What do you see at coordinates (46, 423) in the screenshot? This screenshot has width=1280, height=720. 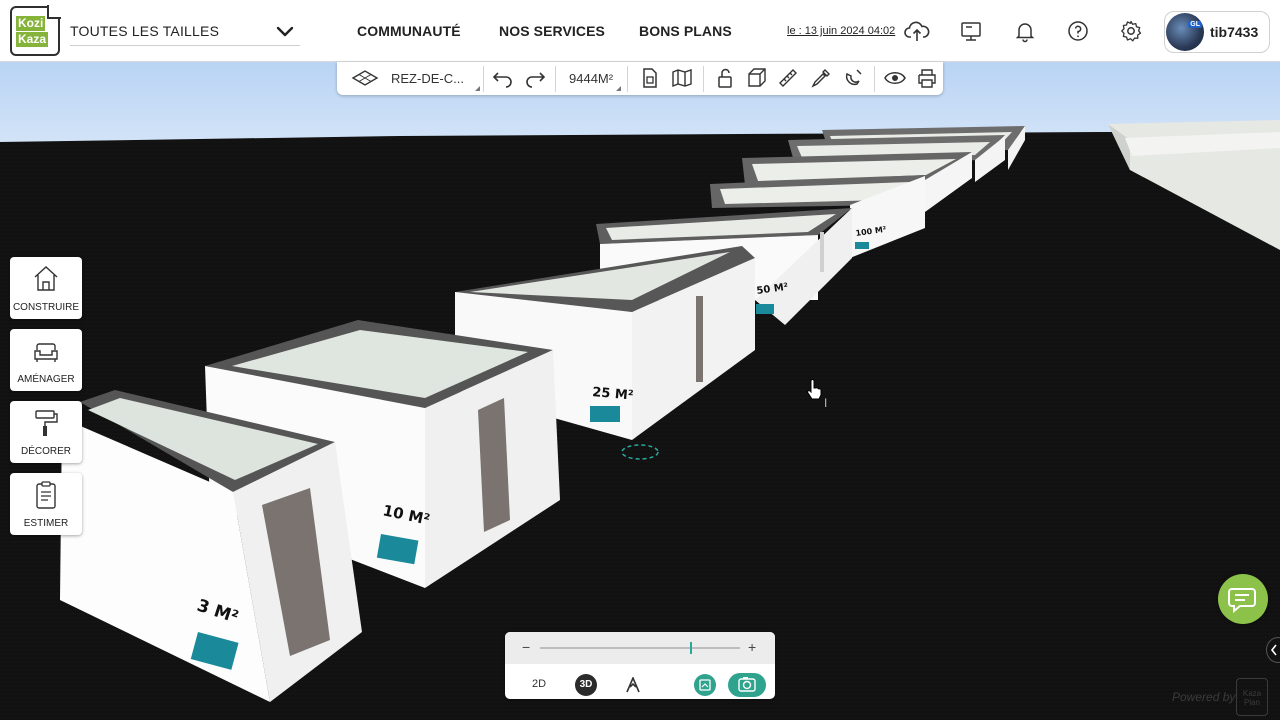 I see `paint-roller-icon` at bounding box center [46, 423].